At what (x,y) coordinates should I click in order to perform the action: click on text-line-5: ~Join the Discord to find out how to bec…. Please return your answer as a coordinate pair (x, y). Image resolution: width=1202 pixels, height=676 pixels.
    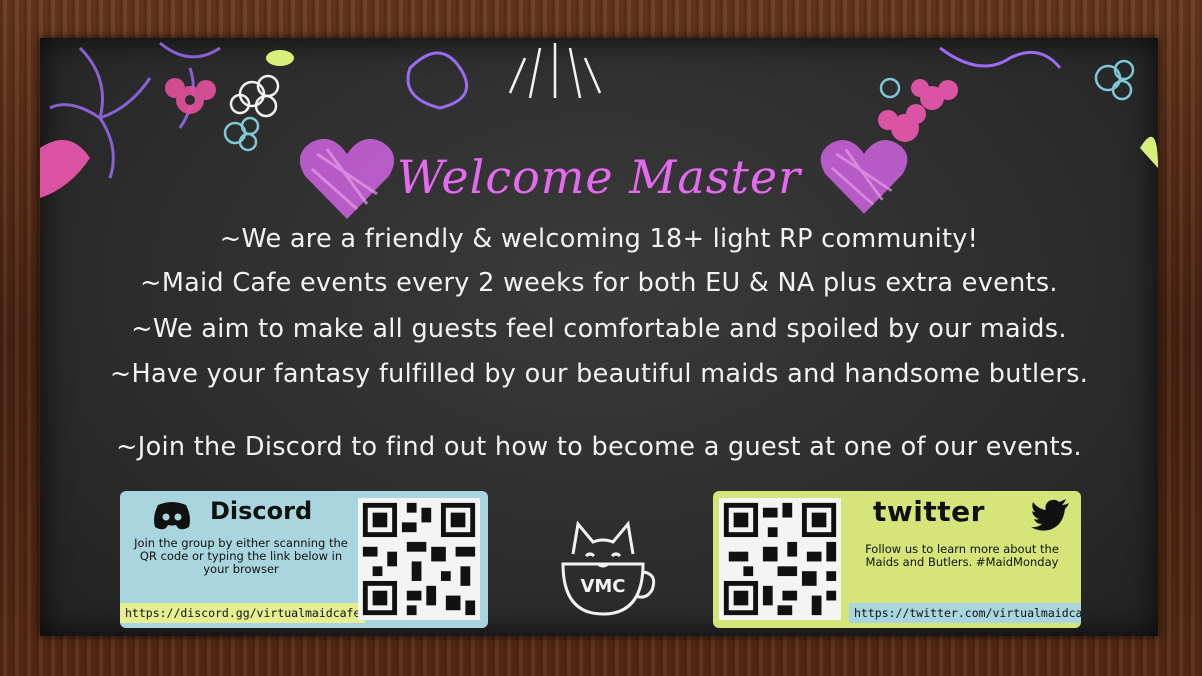
    Looking at the image, I should click on (599, 447).